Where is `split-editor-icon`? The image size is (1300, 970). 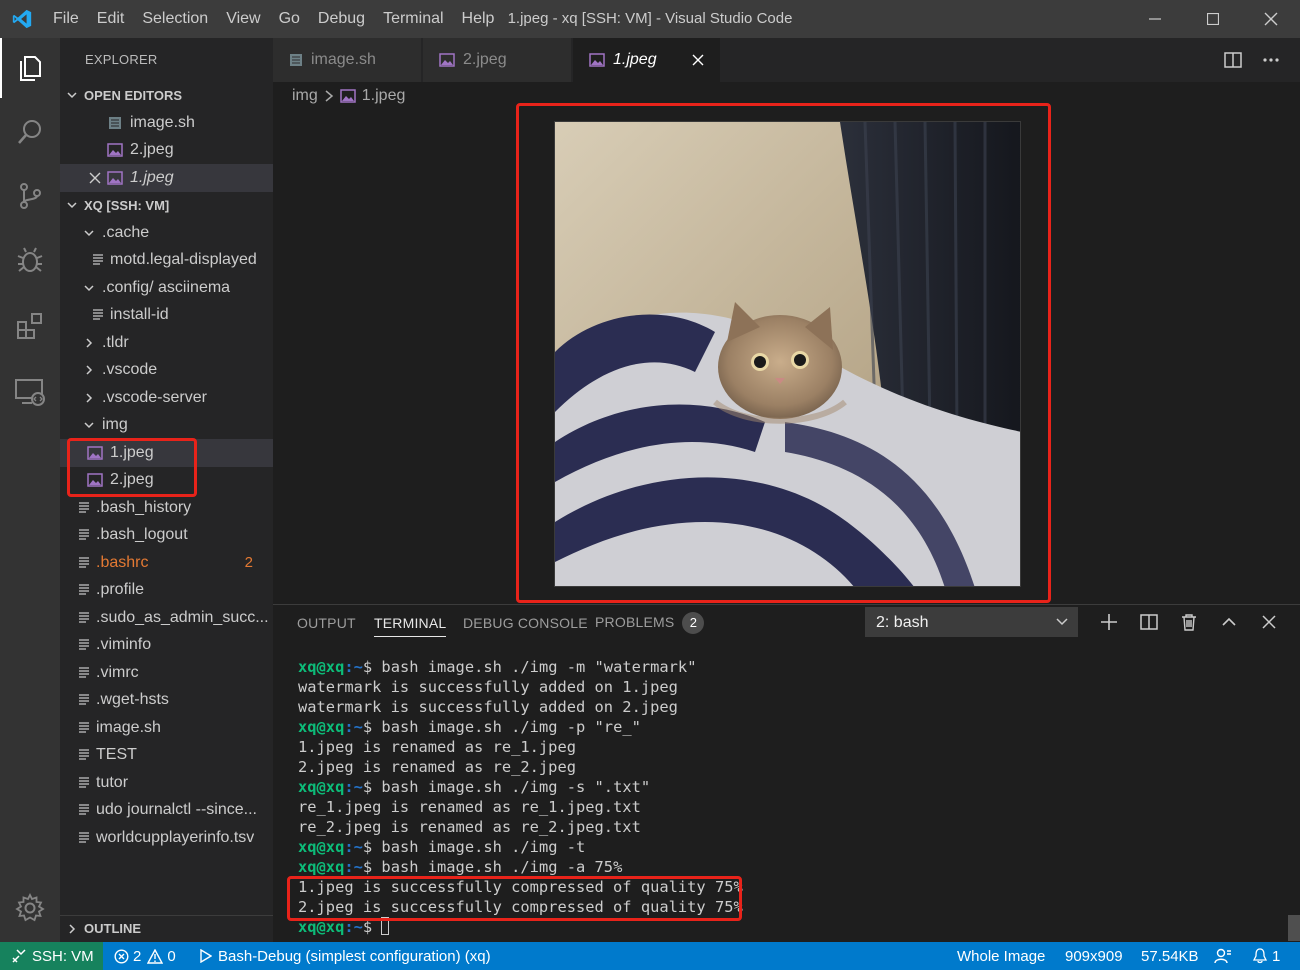
split-editor-icon is located at coordinates (1233, 60).